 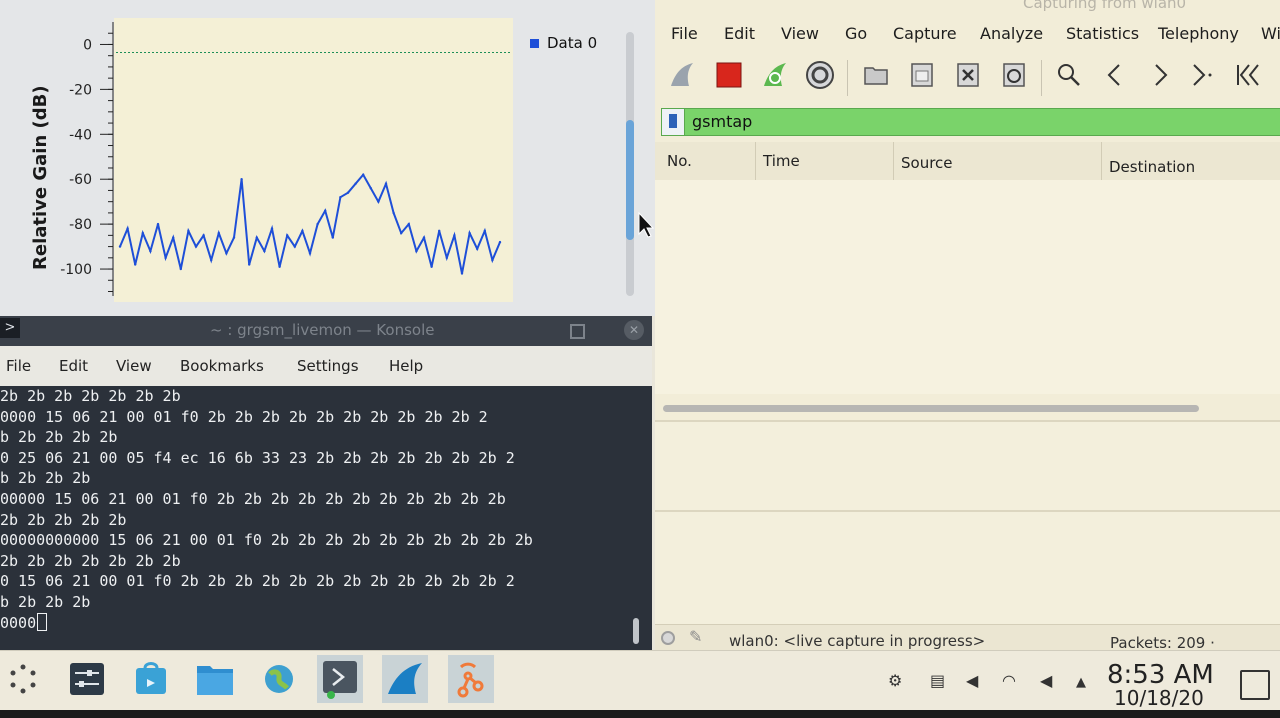 What do you see at coordinates (279, 679) in the screenshot?
I see `web-browser-icon` at bounding box center [279, 679].